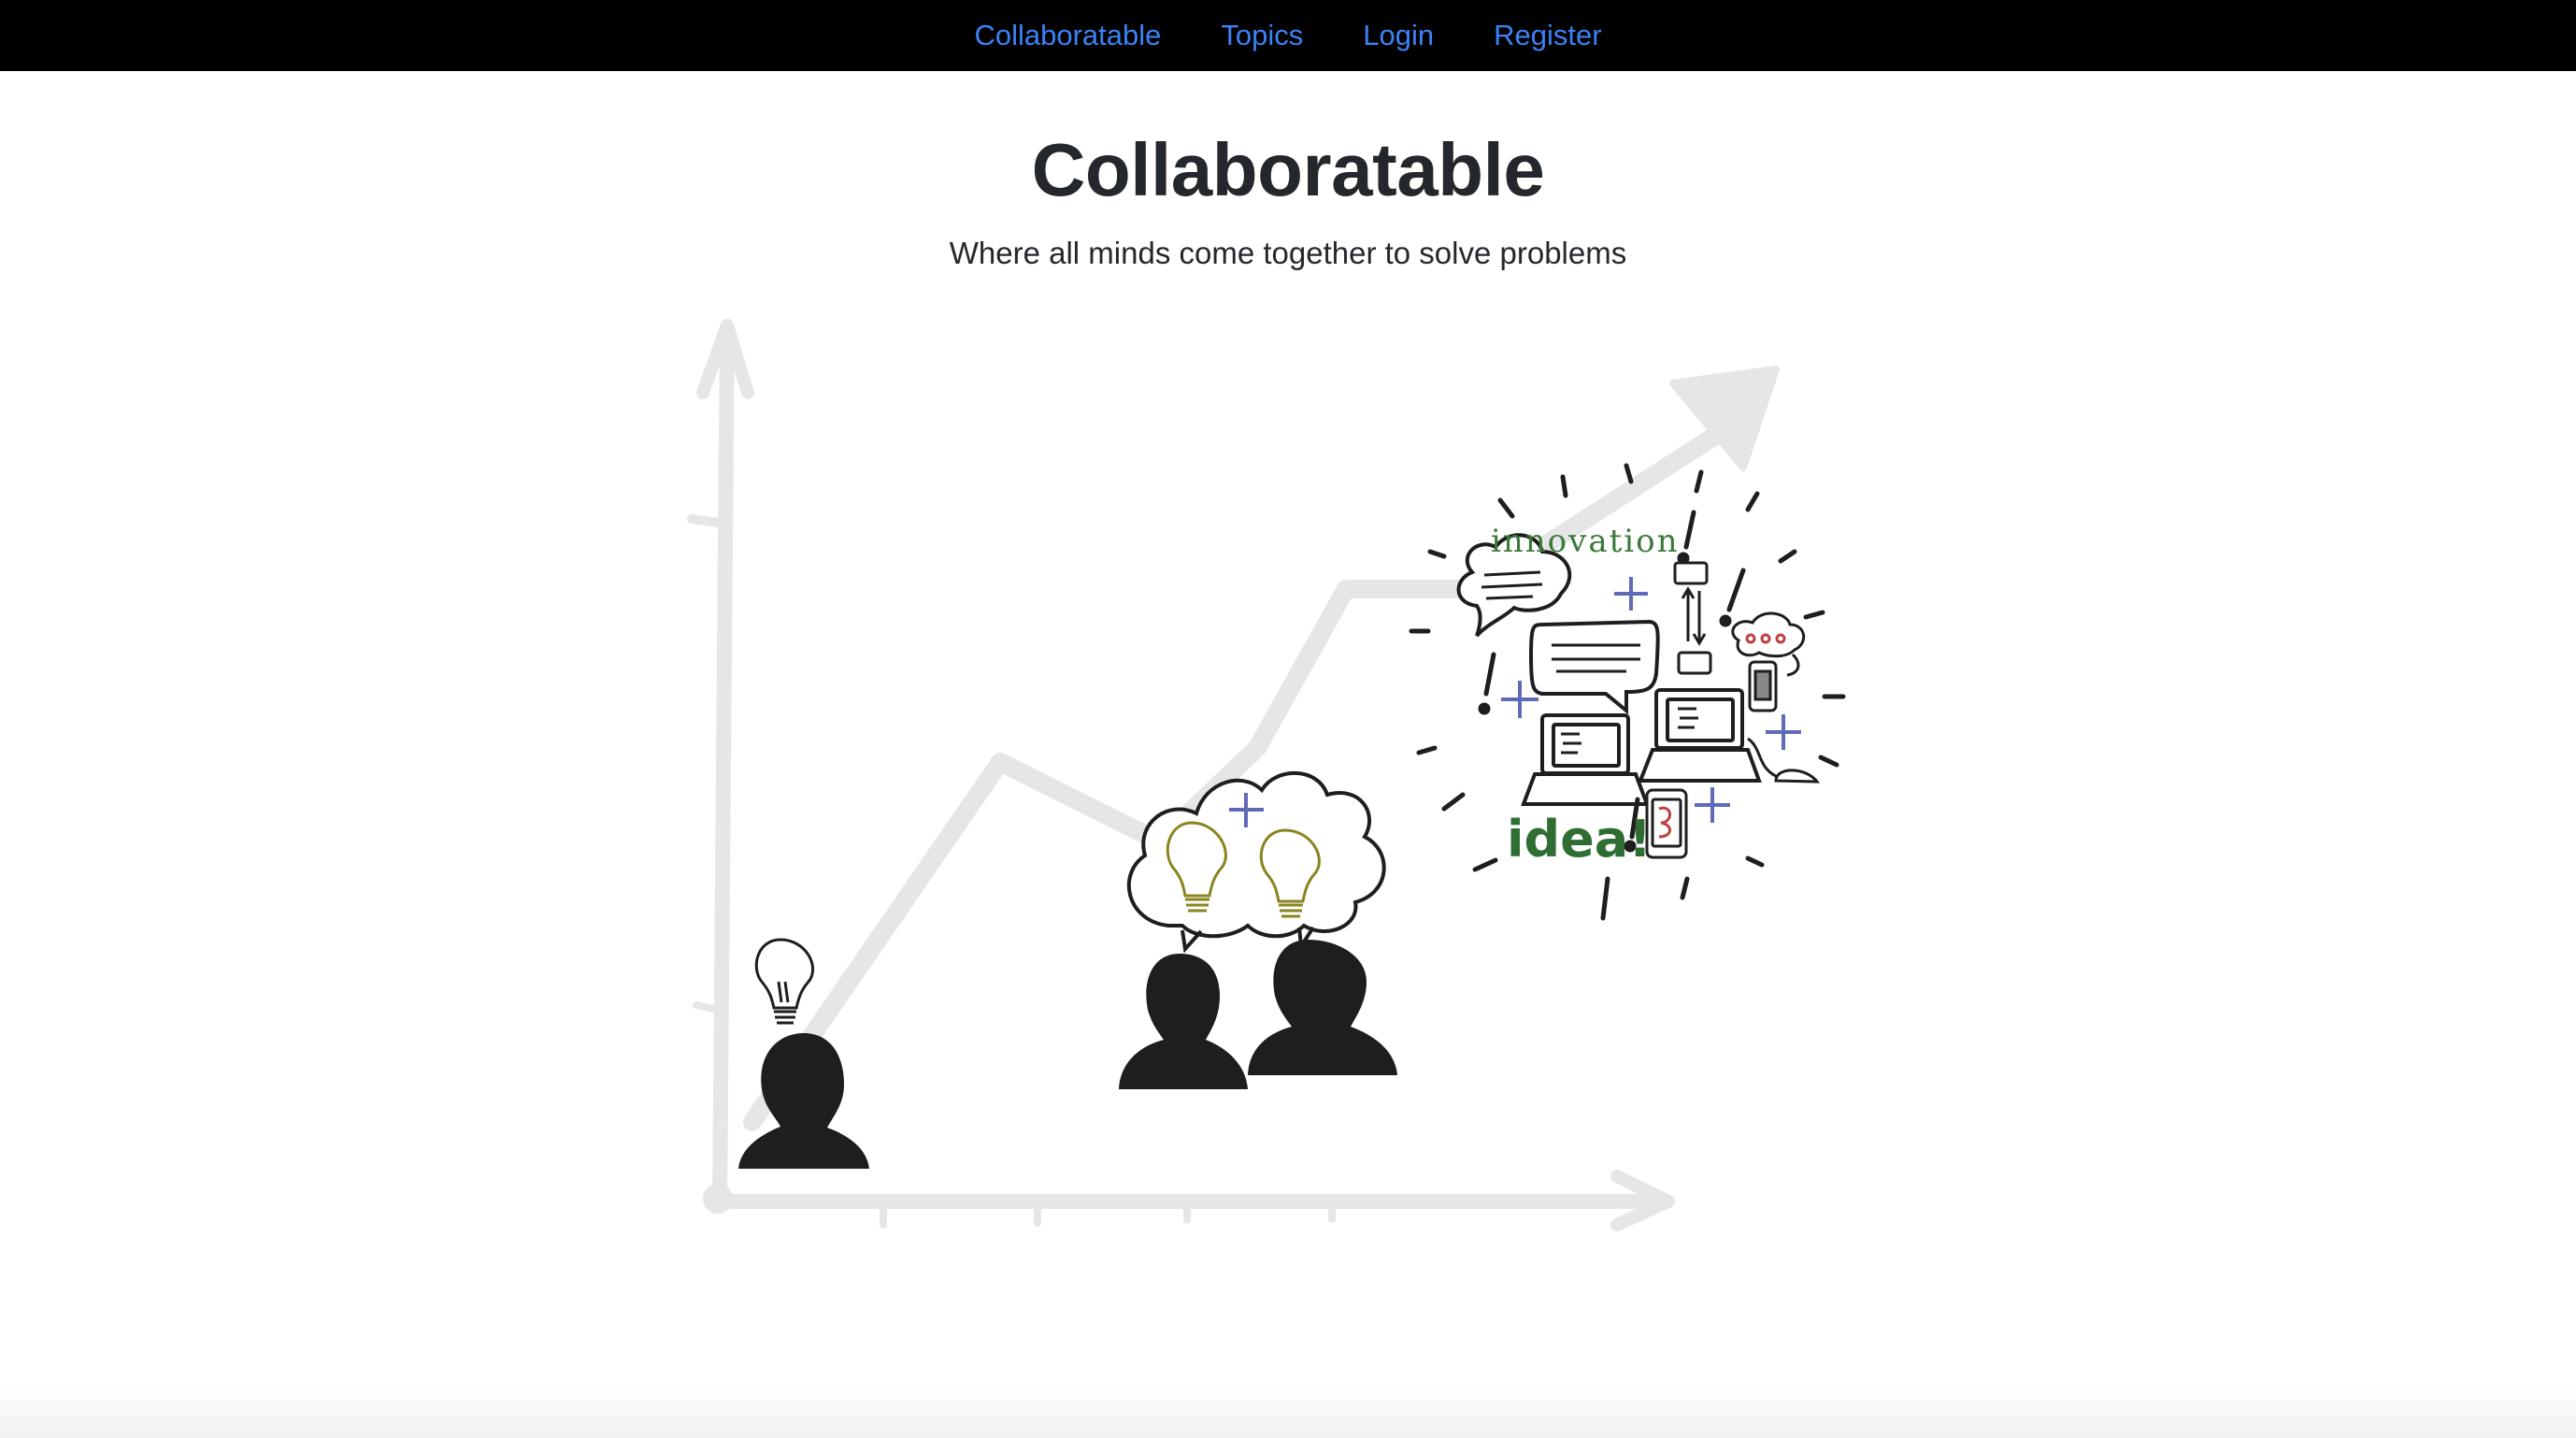 The image size is (2576, 1438). I want to click on idea-label: idea!, so click(1579, 839).